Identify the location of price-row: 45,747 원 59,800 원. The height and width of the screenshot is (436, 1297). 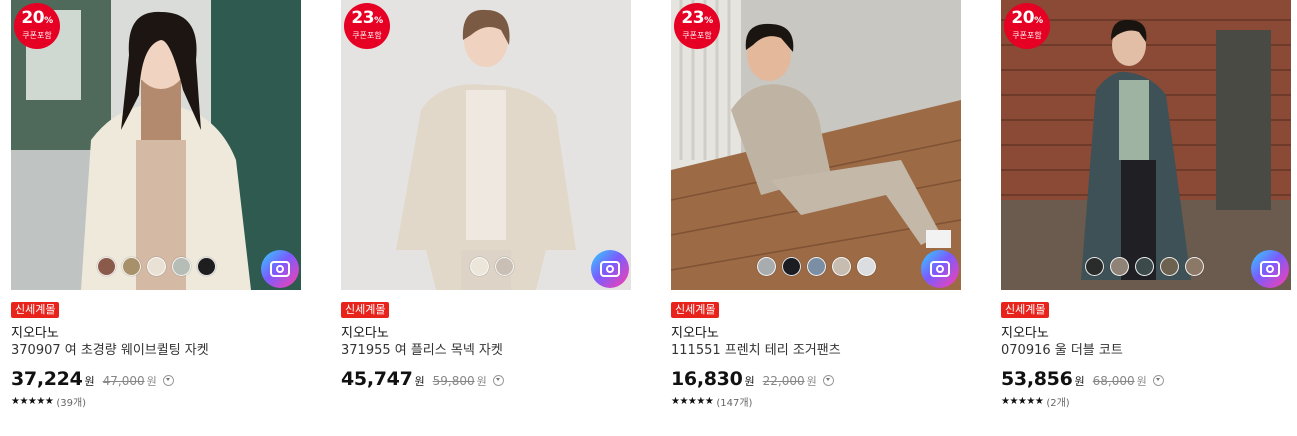
(487, 379).